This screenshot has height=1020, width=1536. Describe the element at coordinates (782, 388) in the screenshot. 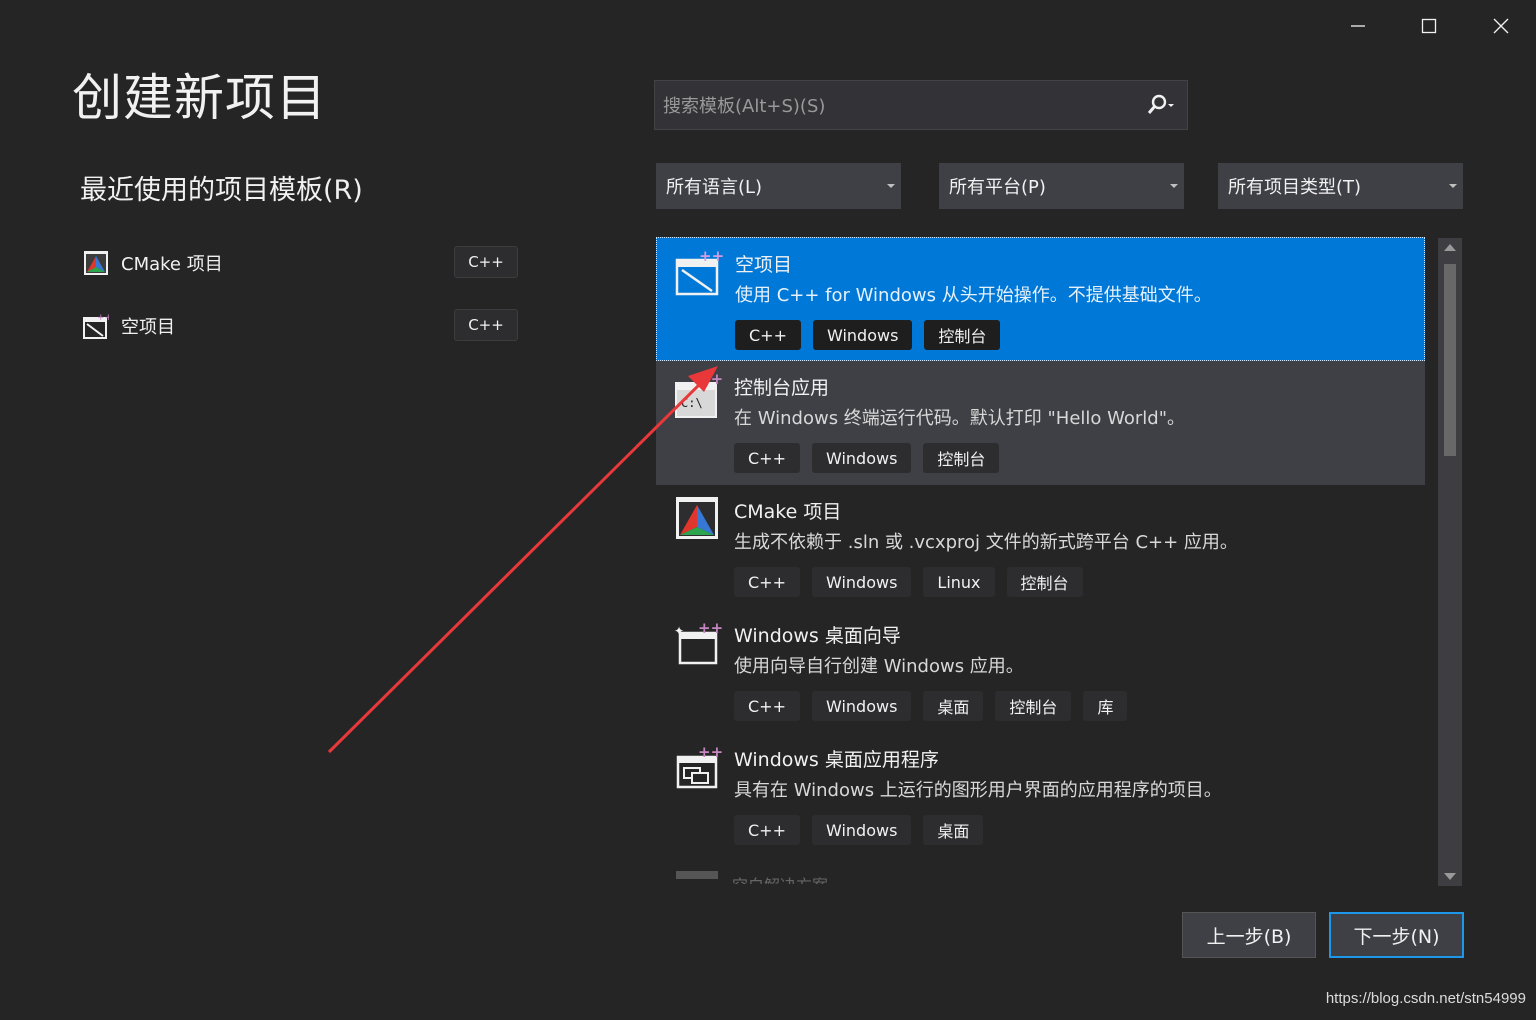

I see `template-title: 控制台应用` at that location.